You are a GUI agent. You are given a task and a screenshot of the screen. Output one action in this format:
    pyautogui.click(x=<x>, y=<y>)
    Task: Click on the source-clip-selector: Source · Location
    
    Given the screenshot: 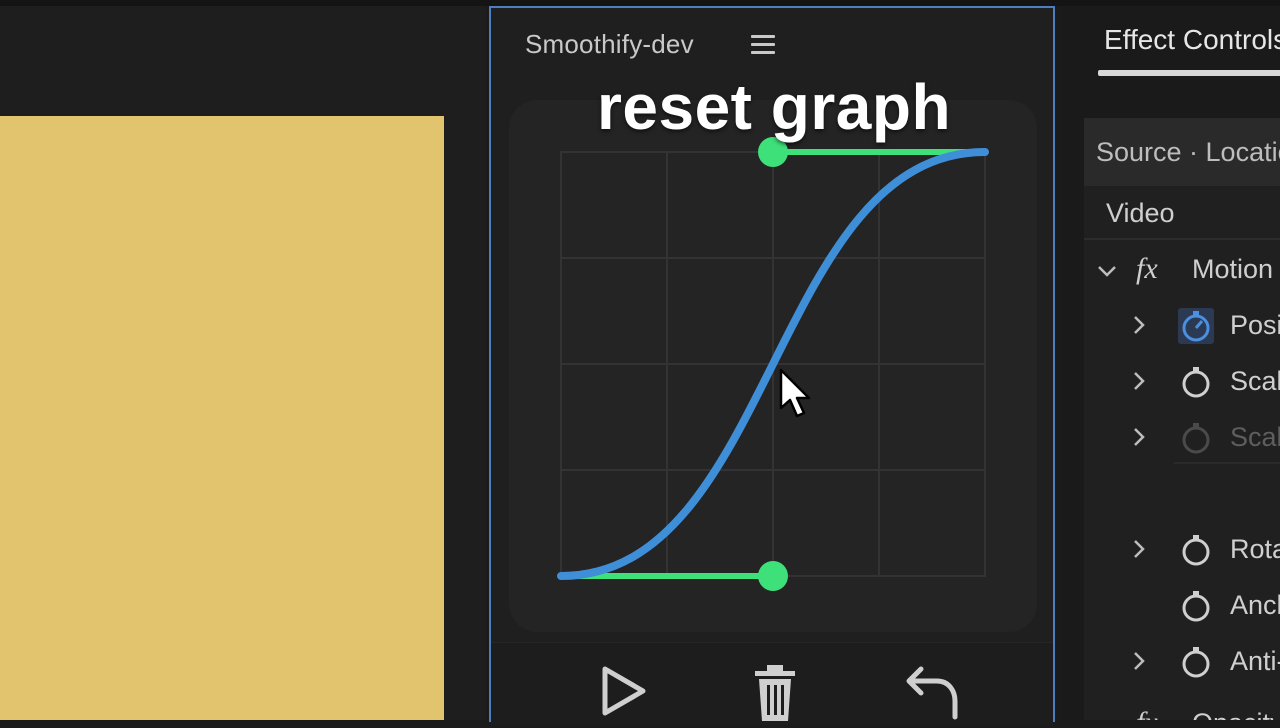 What is the action you would take?
    pyautogui.click(x=1182, y=152)
    